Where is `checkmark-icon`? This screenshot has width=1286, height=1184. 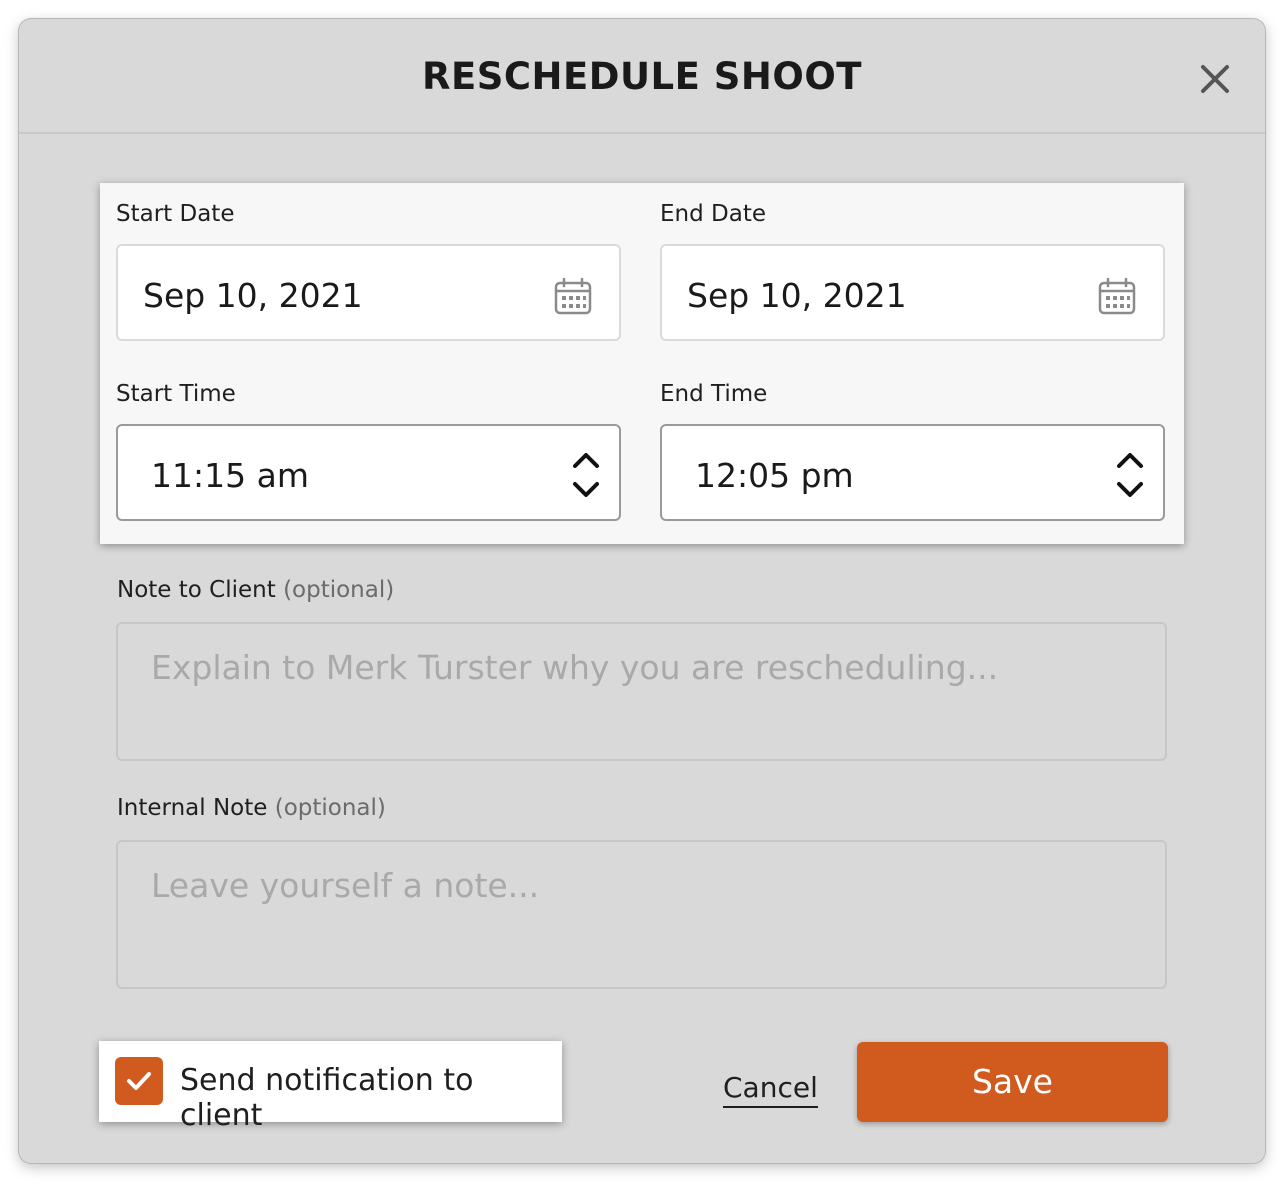
checkmark-icon is located at coordinates (139, 1081).